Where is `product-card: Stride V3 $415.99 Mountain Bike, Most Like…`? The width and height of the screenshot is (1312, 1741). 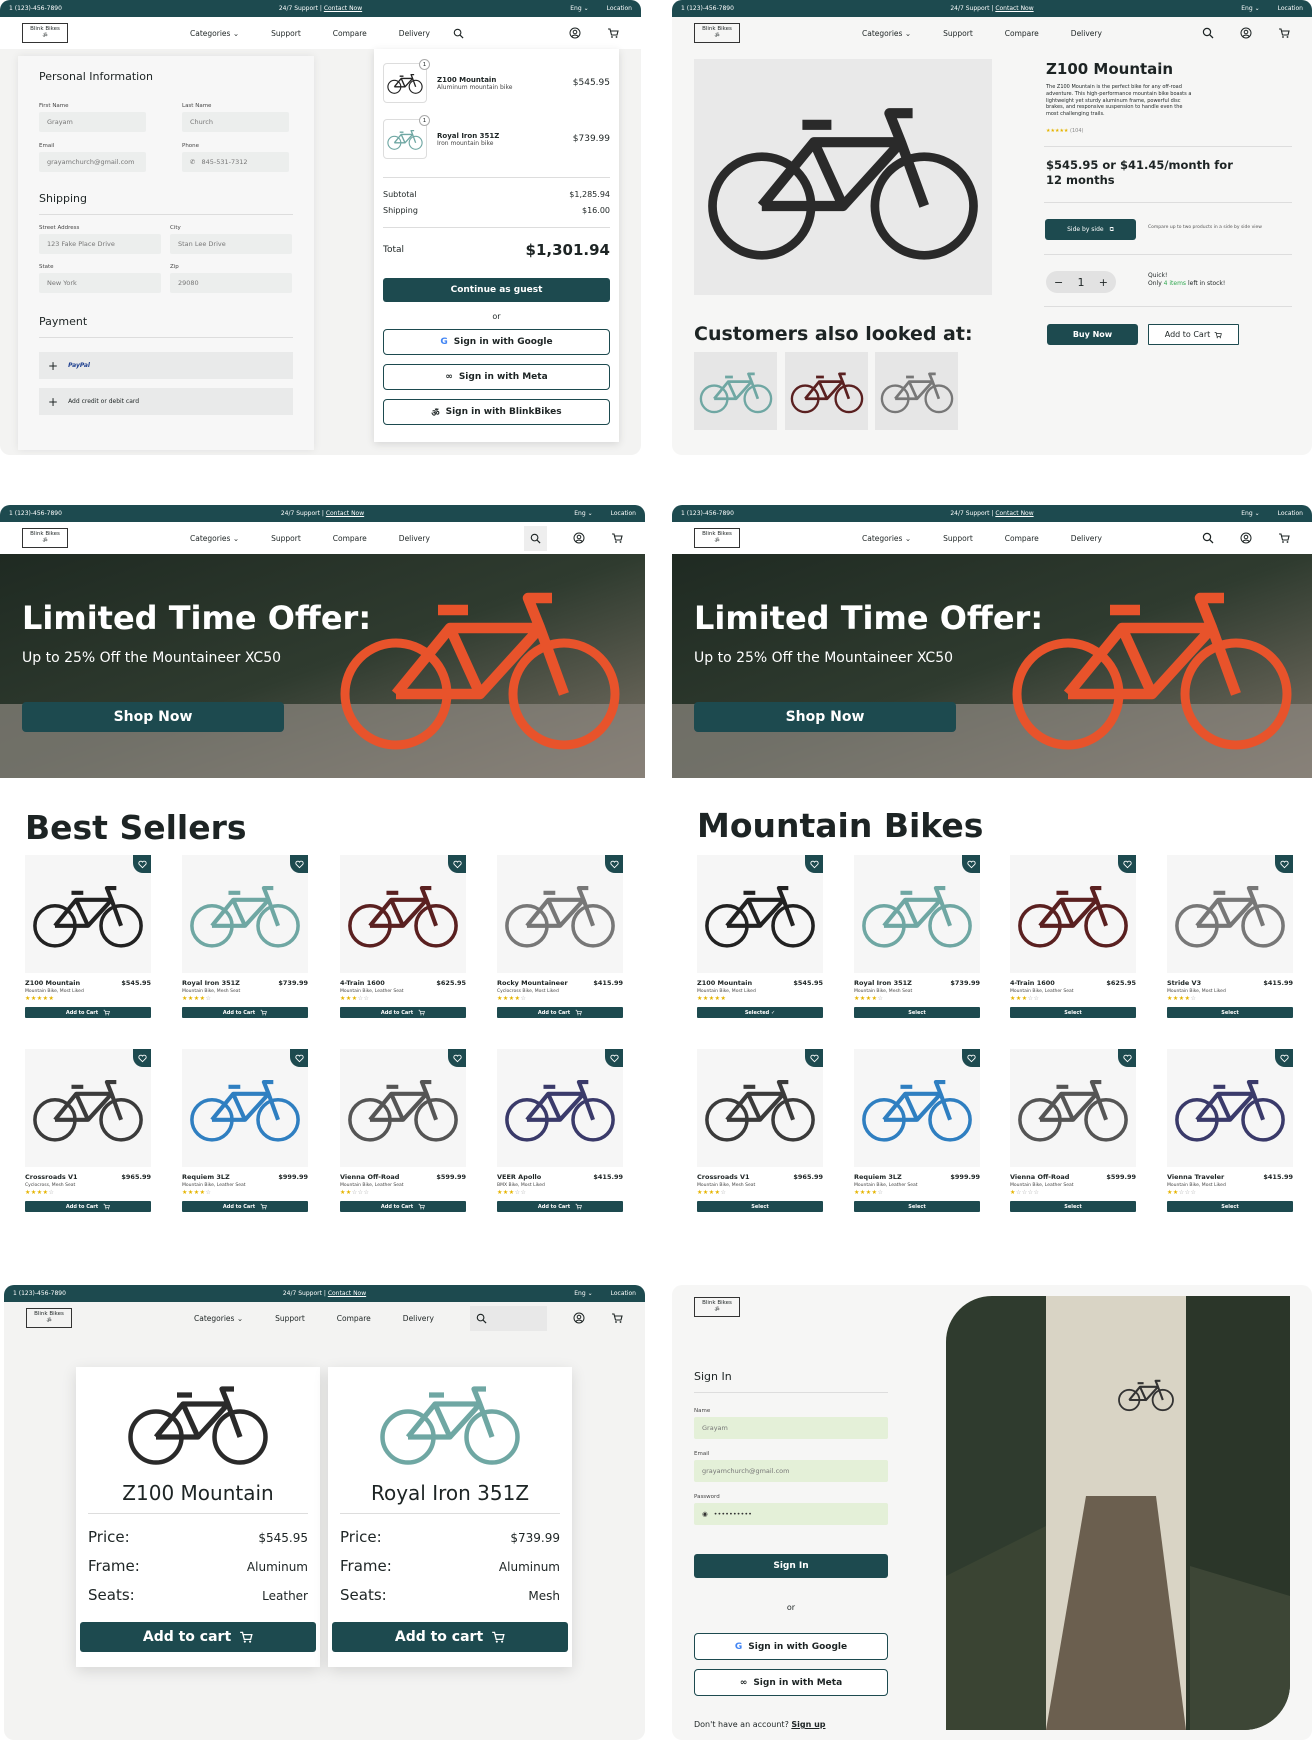 product-card: Stride V3 $415.99 Mountain Bike, Most Like… is located at coordinates (1230, 936).